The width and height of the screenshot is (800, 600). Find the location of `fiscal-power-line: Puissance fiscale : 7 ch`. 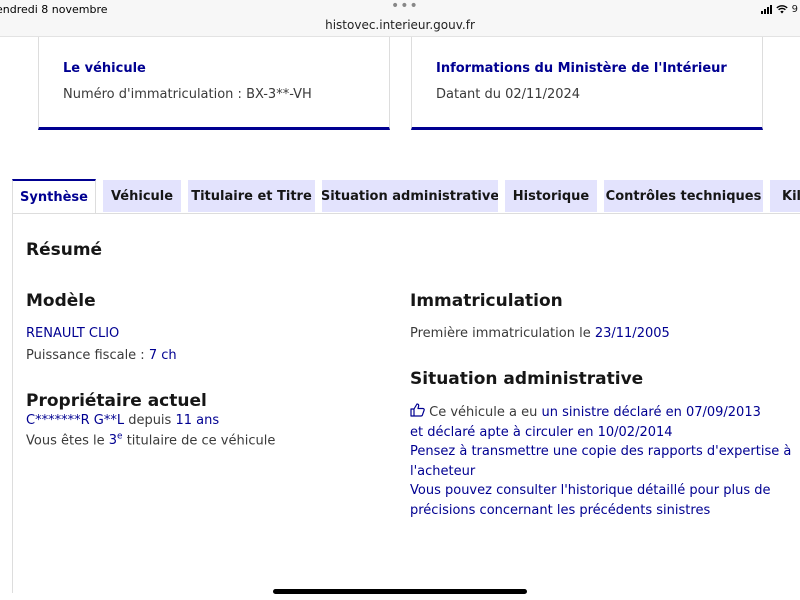

fiscal-power-line: Puissance fiscale : 7 ch is located at coordinates (101, 355).